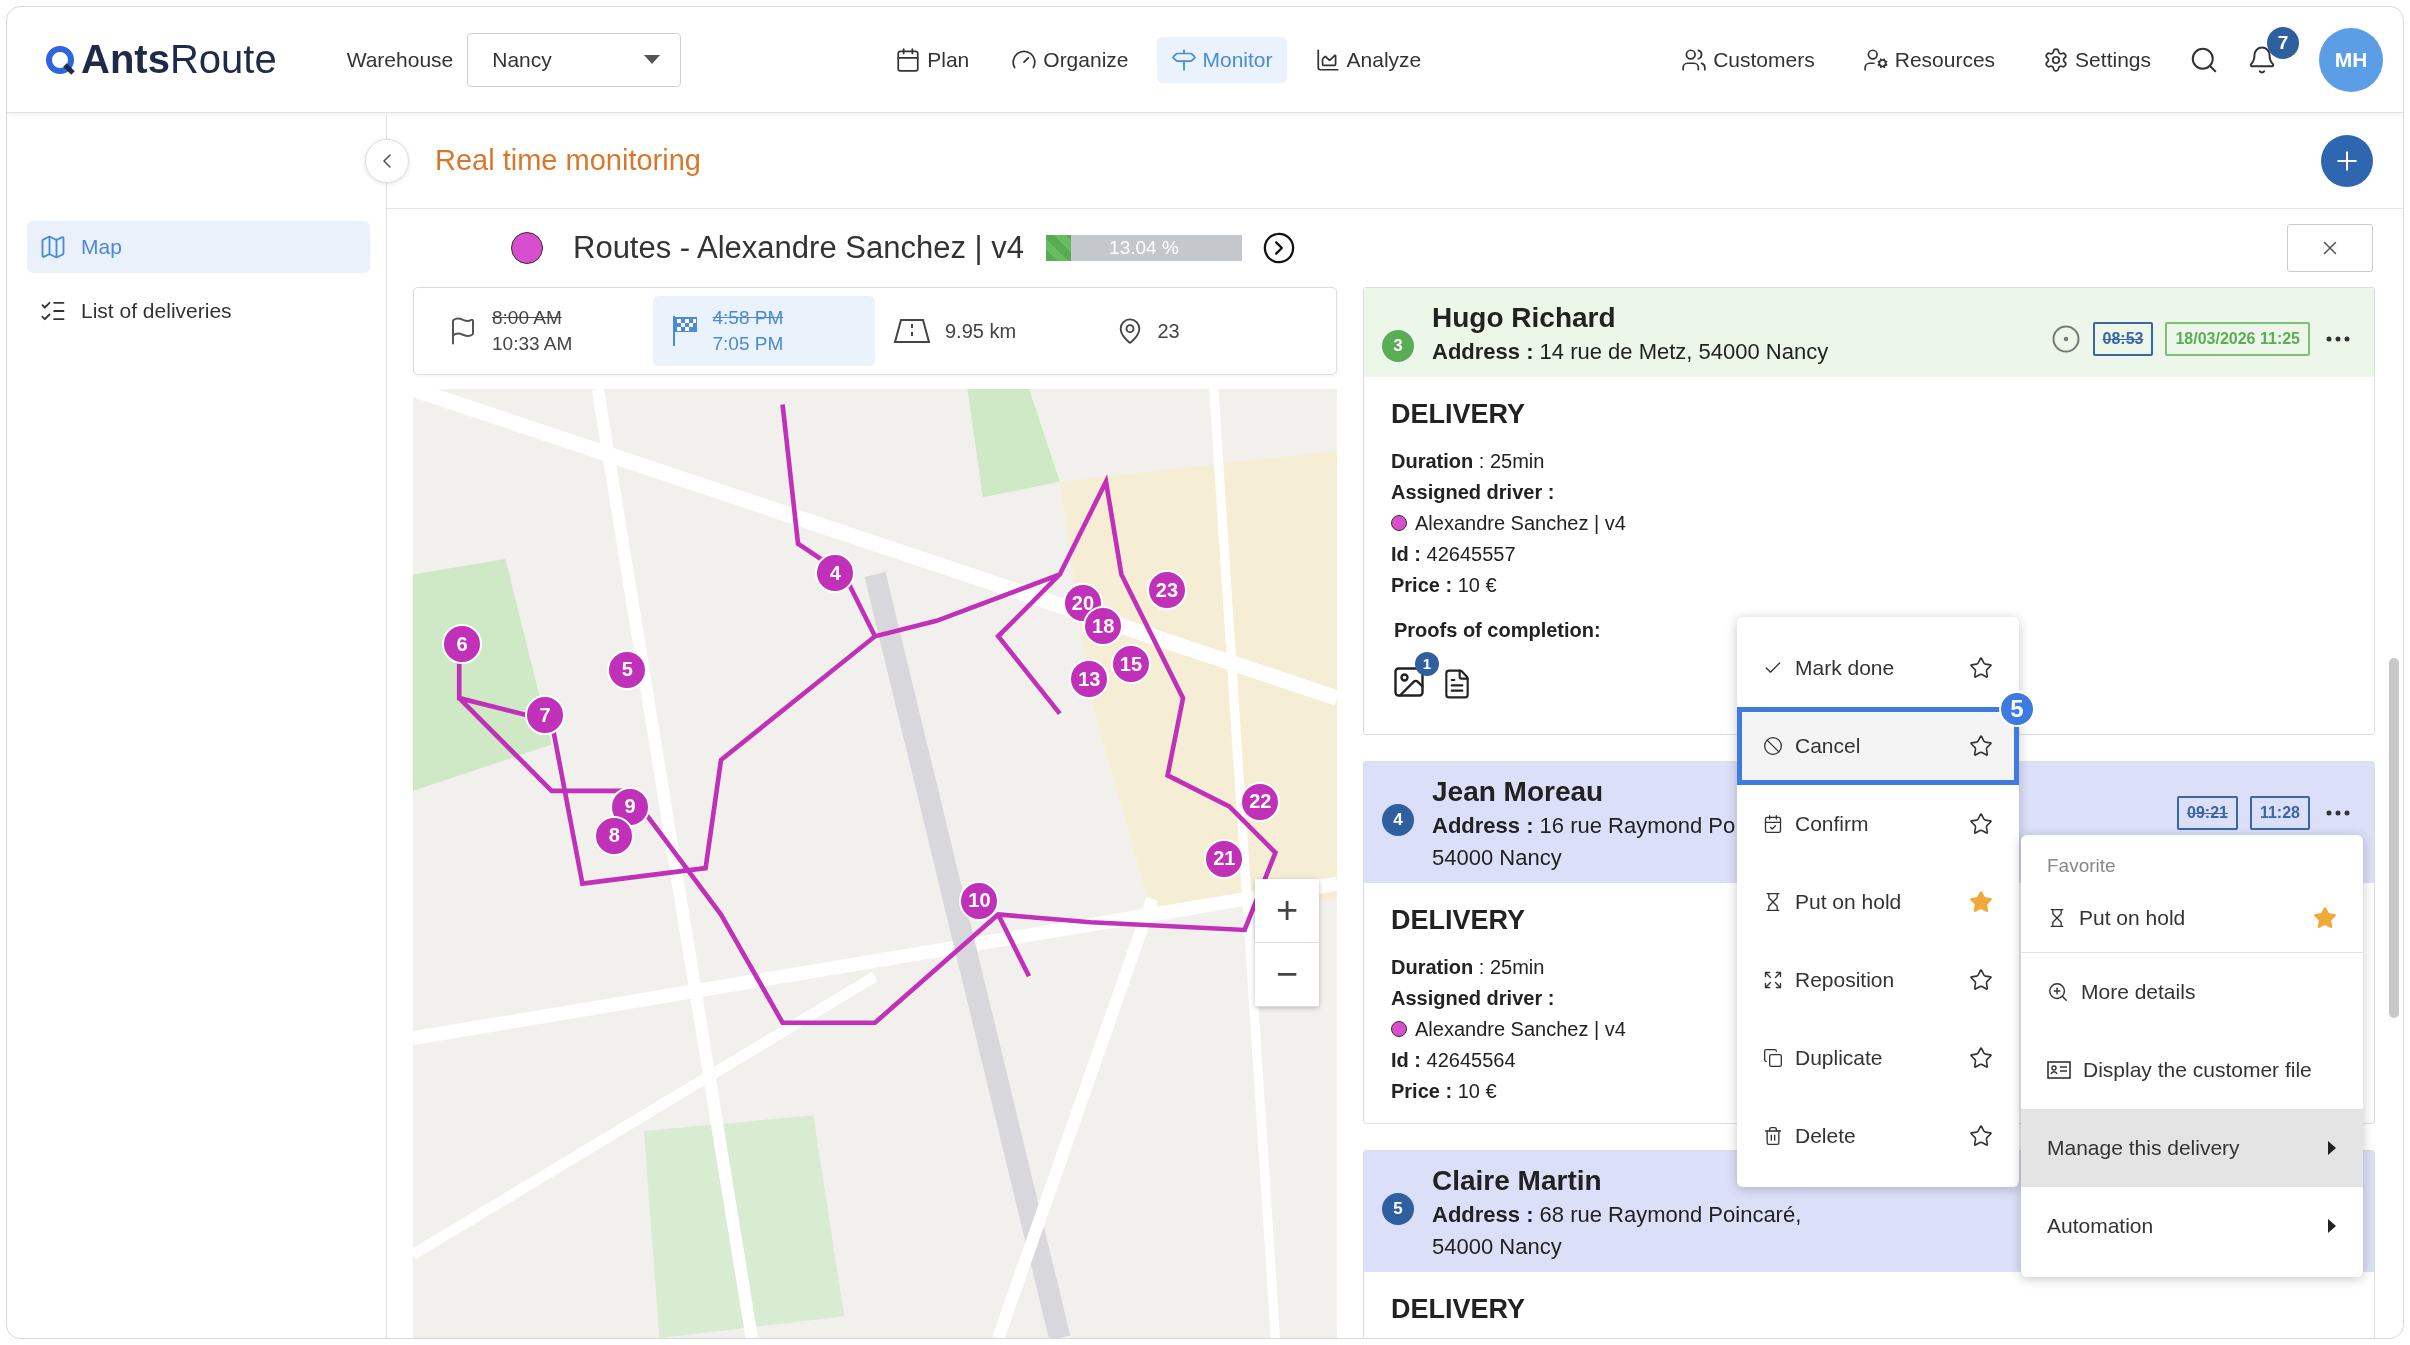  Describe the element at coordinates (1524, 318) in the screenshot. I see `customer-name: Hugo Richard` at that location.